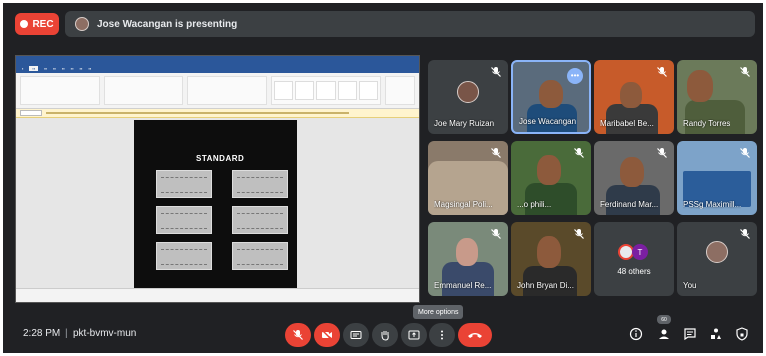 The height and width of the screenshot is (356, 766). I want to click on meeting-time: 2:28 PM, so click(42, 333).